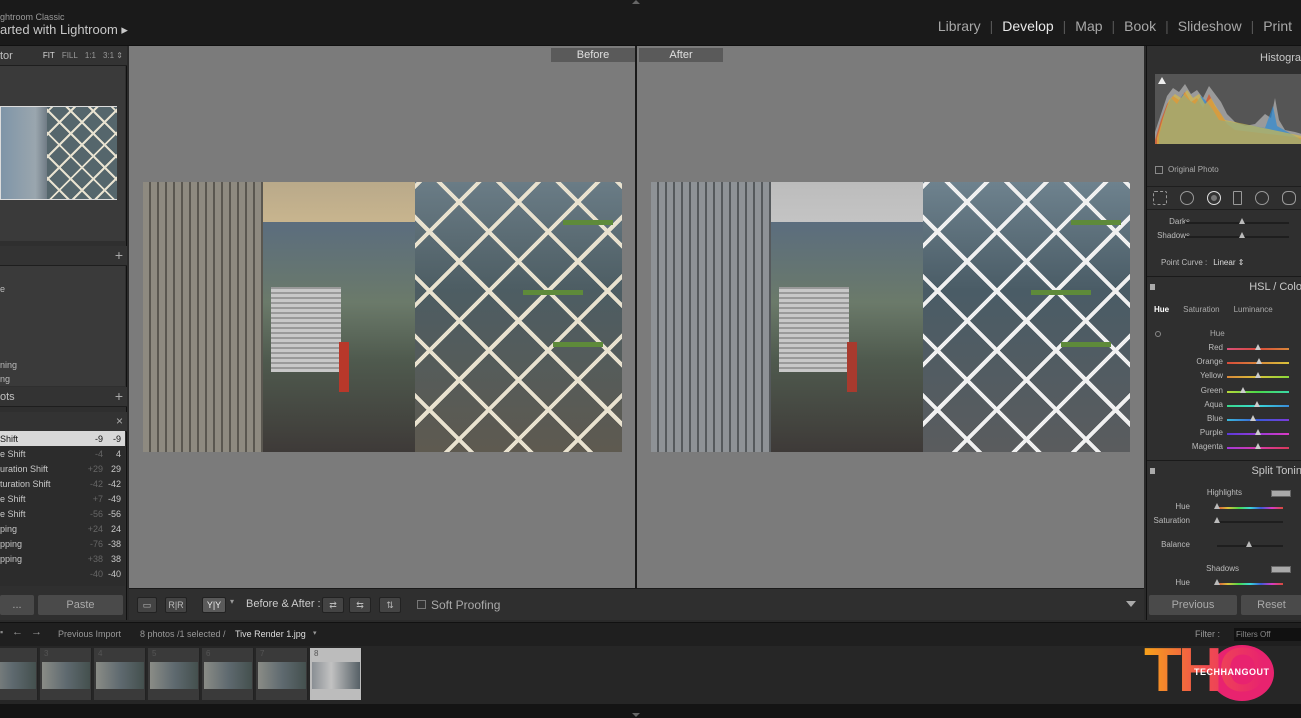  Describe the element at coordinates (89, 634) in the screenshot. I see `filmstrip-source: Previous Import` at that location.